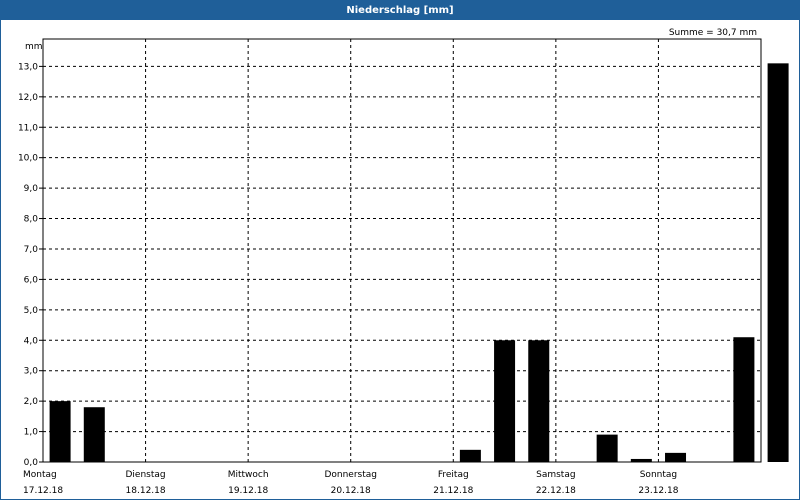 The width and height of the screenshot is (800, 500). Describe the element at coordinates (31, 250) in the screenshot. I see `y-tick-label: 7,0` at that location.